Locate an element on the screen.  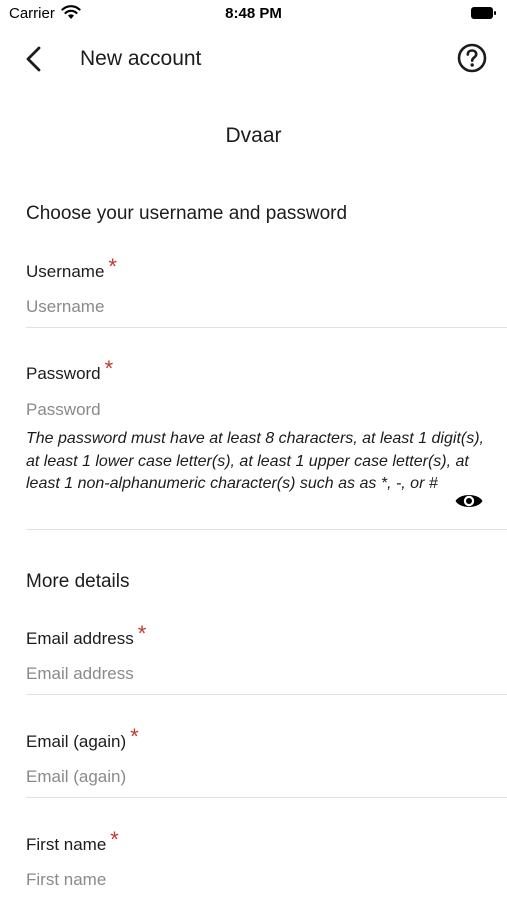
email-again-input is located at coordinates (253, 777).